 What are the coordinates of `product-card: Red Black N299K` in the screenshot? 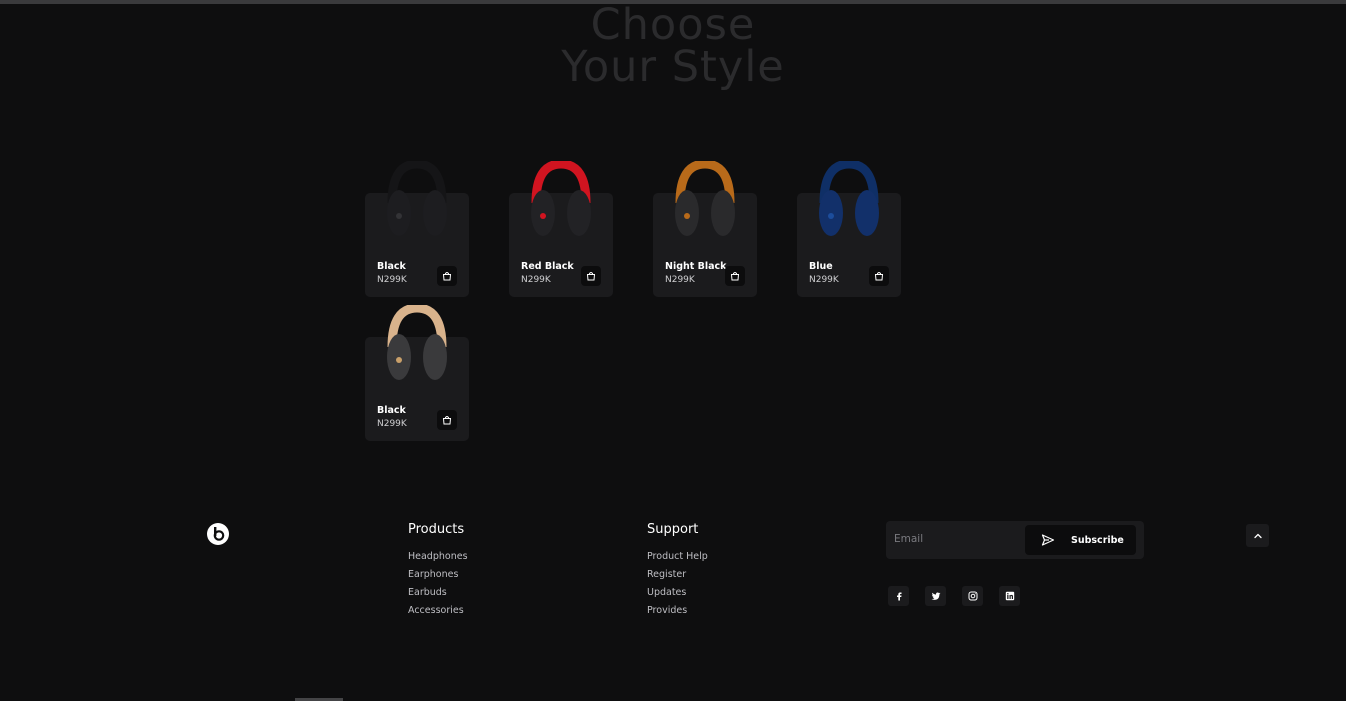 It's located at (561, 229).